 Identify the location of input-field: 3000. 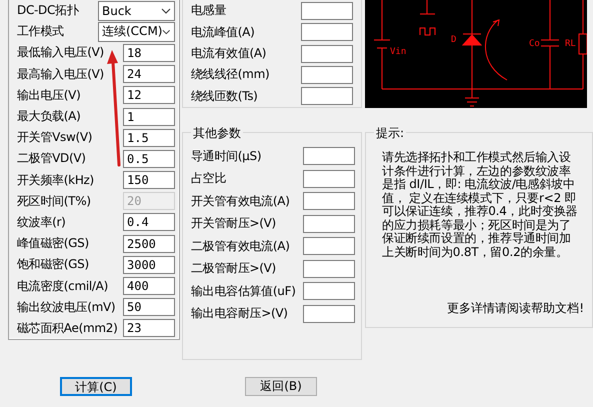
(149, 265).